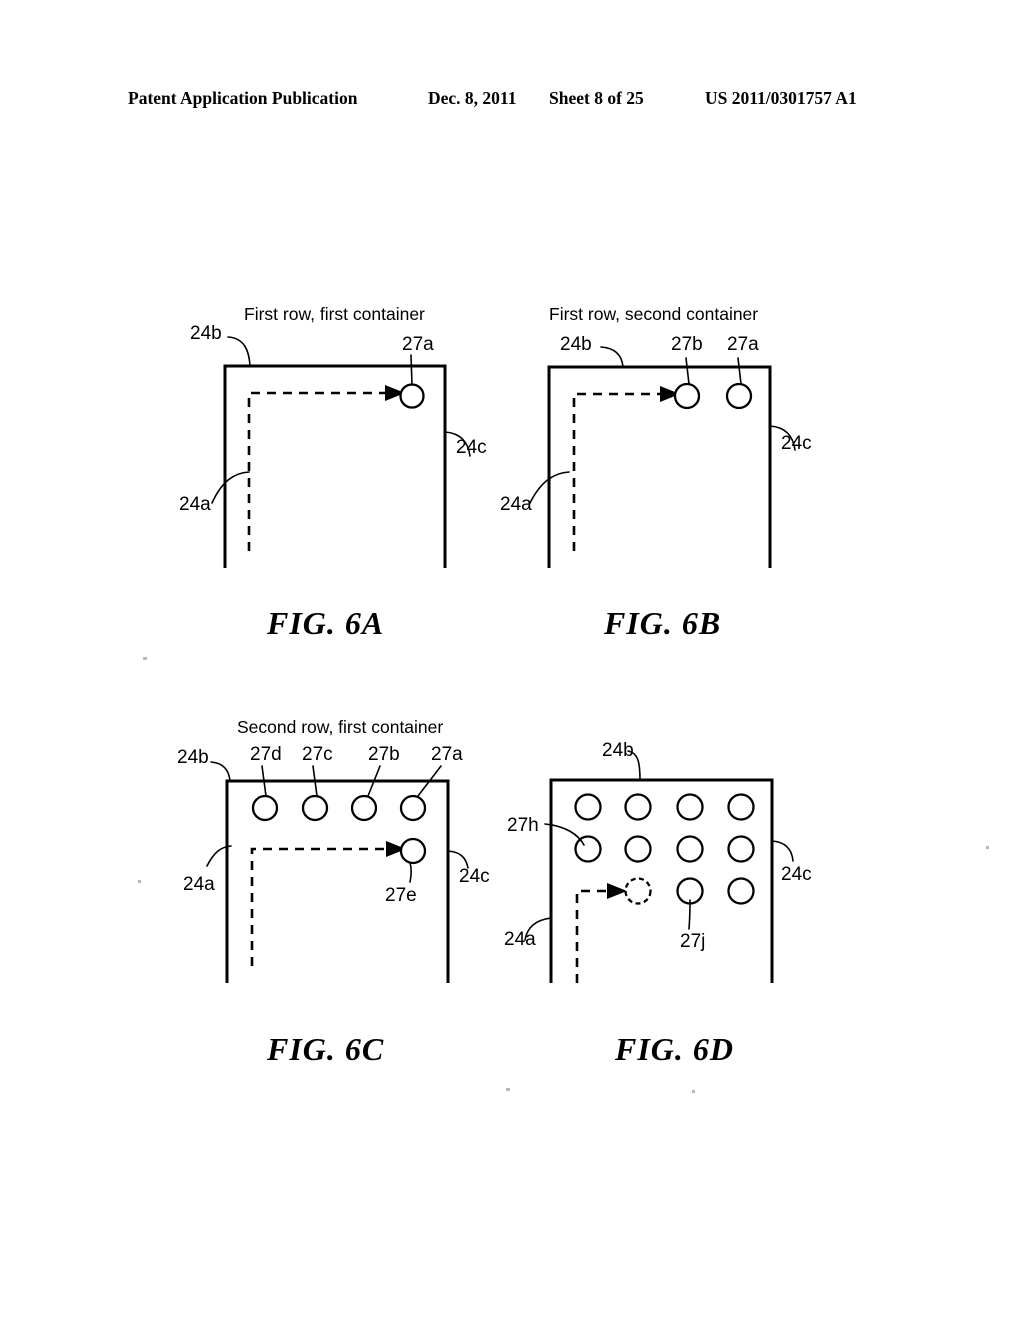 The image size is (1024, 1320). I want to click on fig-6c-label-27b: 27b, so click(384, 754).